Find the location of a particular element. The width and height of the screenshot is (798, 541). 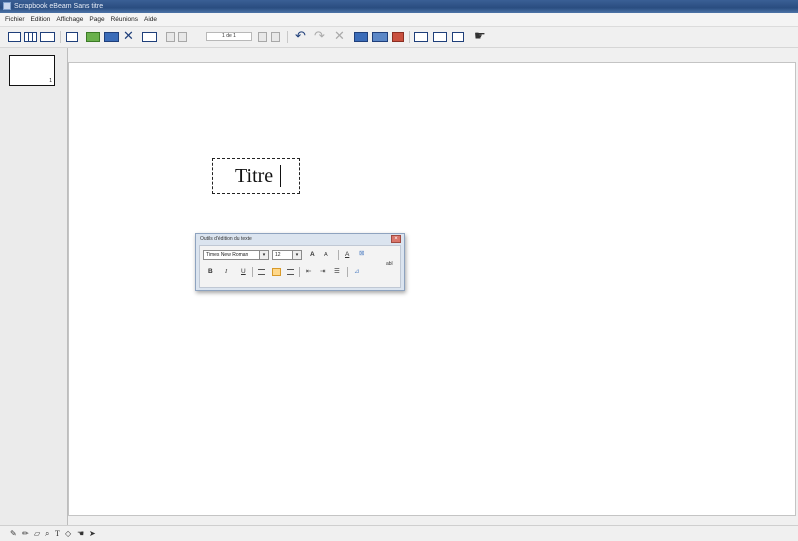

indent-increase-icon: ⇥ is located at coordinates (322, 272).